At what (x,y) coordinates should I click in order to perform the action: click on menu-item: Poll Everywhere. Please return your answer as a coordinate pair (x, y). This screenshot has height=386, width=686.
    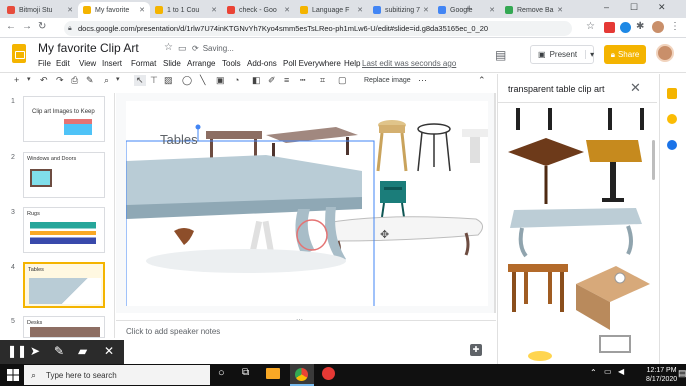
    Looking at the image, I should click on (312, 63).